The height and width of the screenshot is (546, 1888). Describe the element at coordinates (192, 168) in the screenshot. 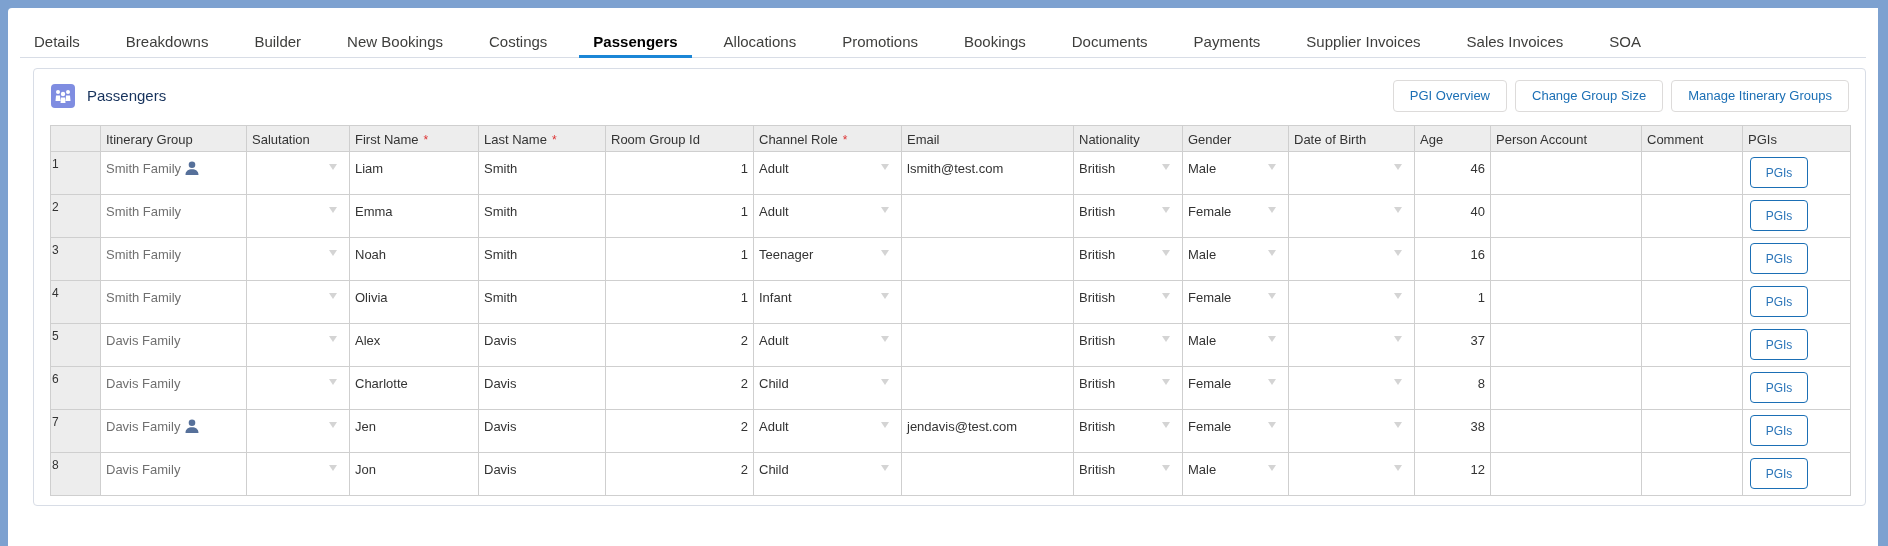

I see `person-icon` at that location.